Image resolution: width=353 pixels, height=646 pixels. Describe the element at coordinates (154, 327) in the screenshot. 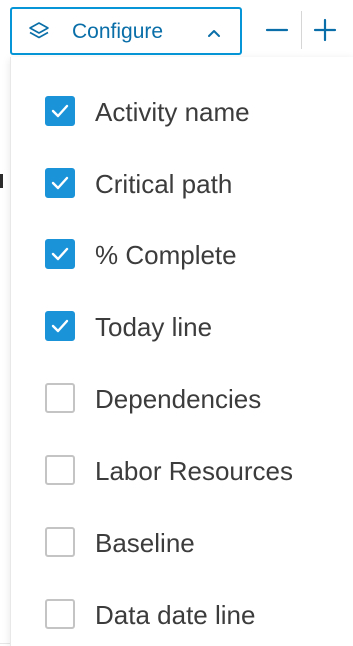

I see `option-label: Today line` at that location.